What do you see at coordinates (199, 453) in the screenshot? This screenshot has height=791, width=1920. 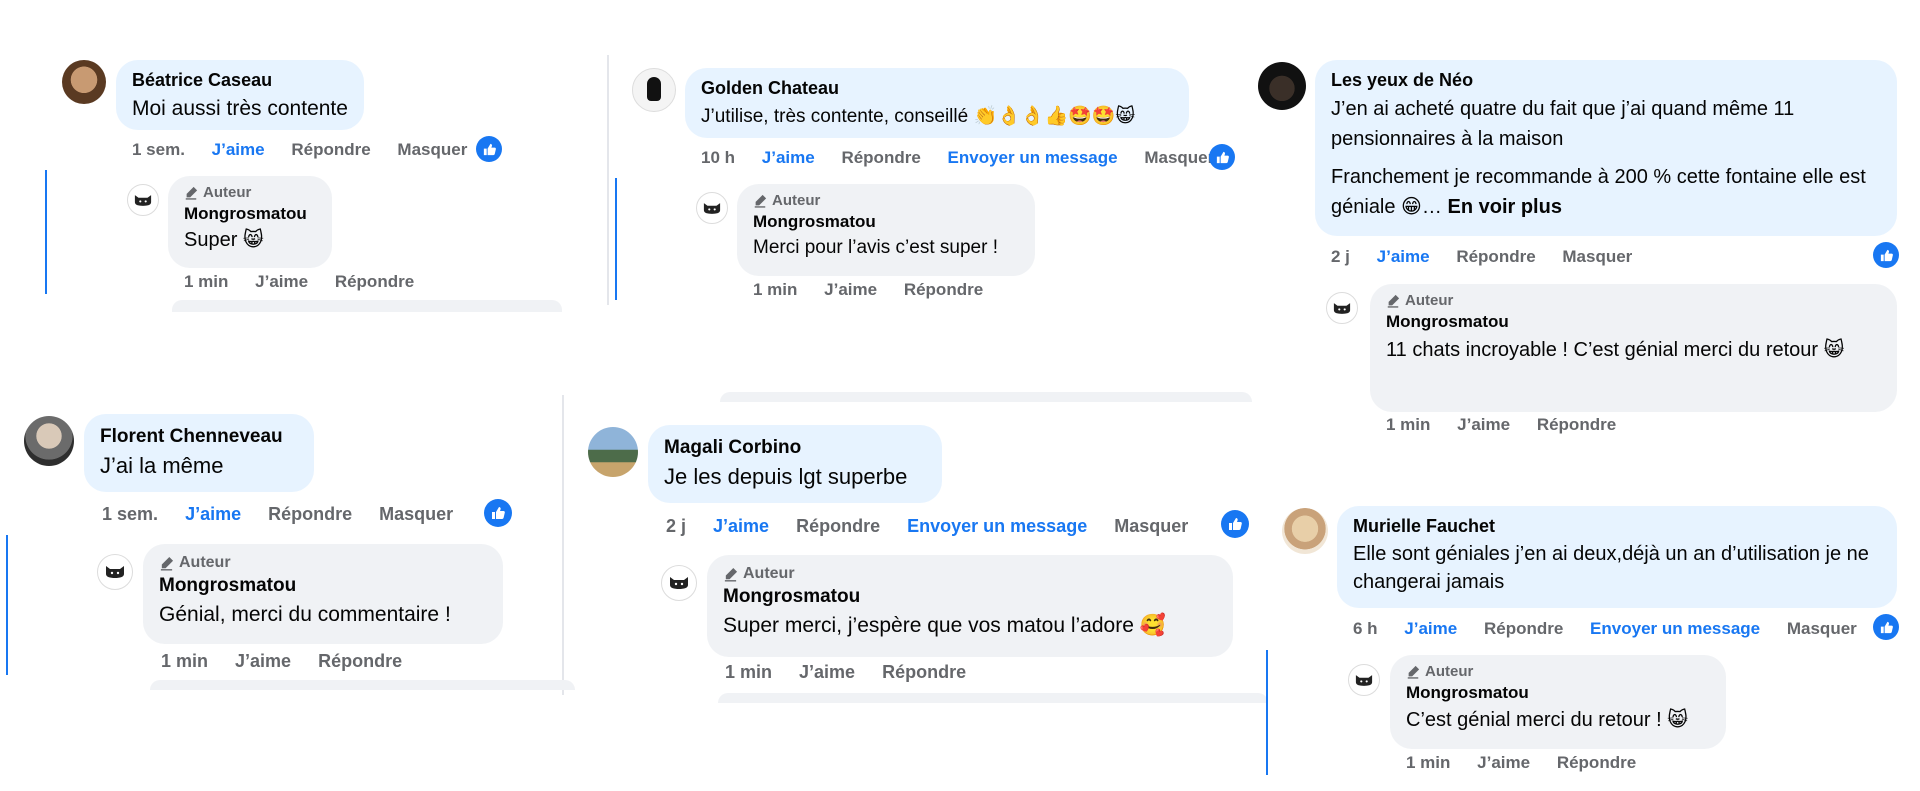 I see `comment-bubble: Florent Chenneveau J’ai la même` at bounding box center [199, 453].